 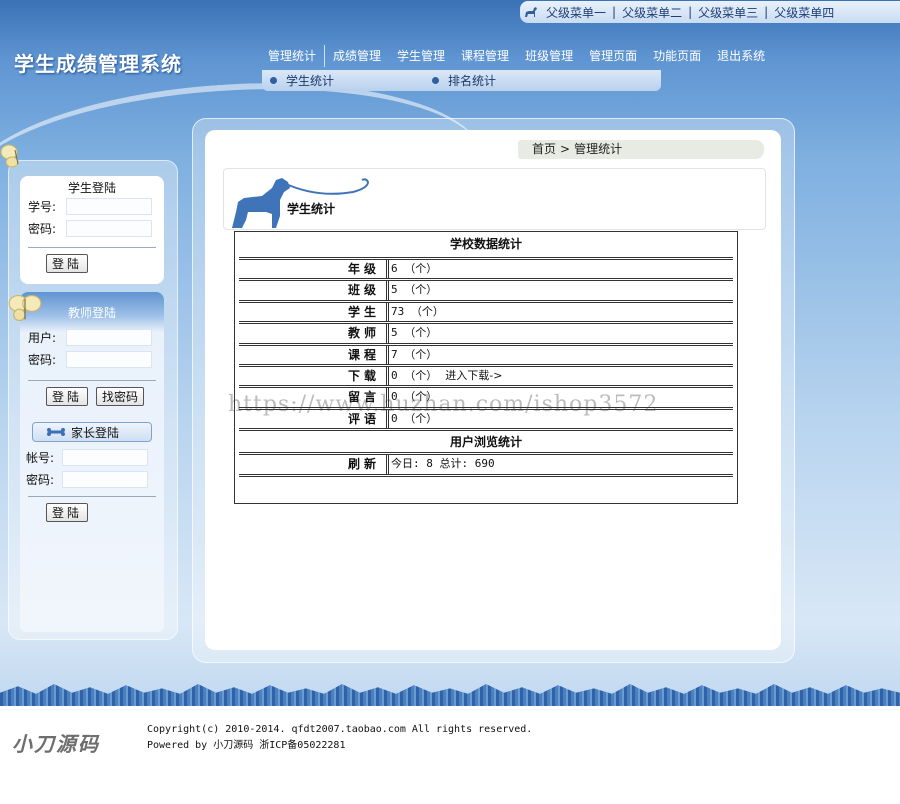 What do you see at coordinates (310, 81) in the screenshot?
I see `sub-nav-label: 学生统计` at bounding box center [310, 81].